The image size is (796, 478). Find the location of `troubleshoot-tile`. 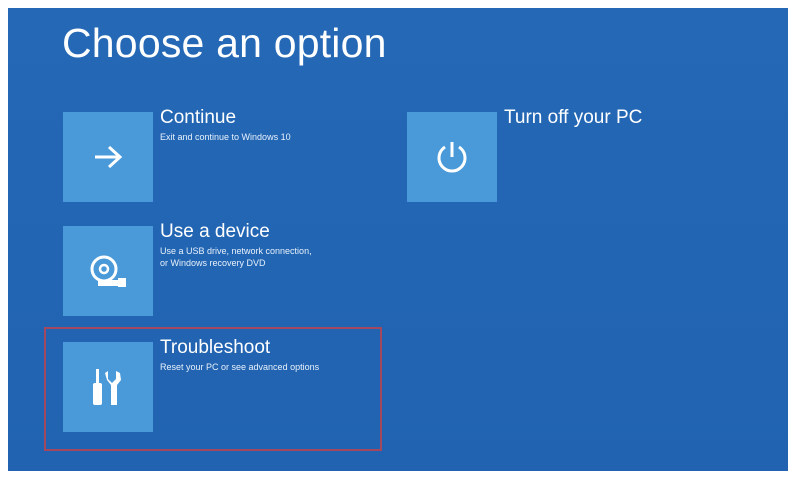

troubleshoot-tile is located at coordinates (108, 387).